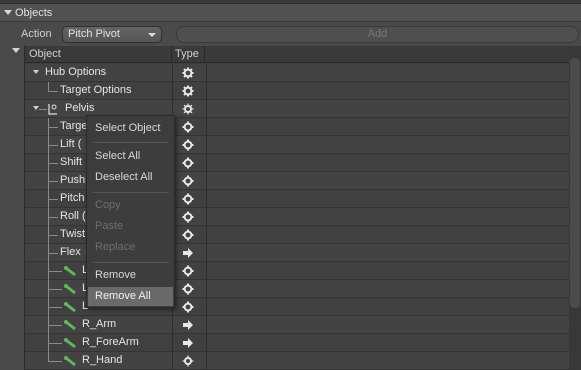 The height and width of the screenshot is (370, 581). Describe the element at coordinates (290, 13) in the screenshot. I see `objects-panel-header: Objects` at that location.